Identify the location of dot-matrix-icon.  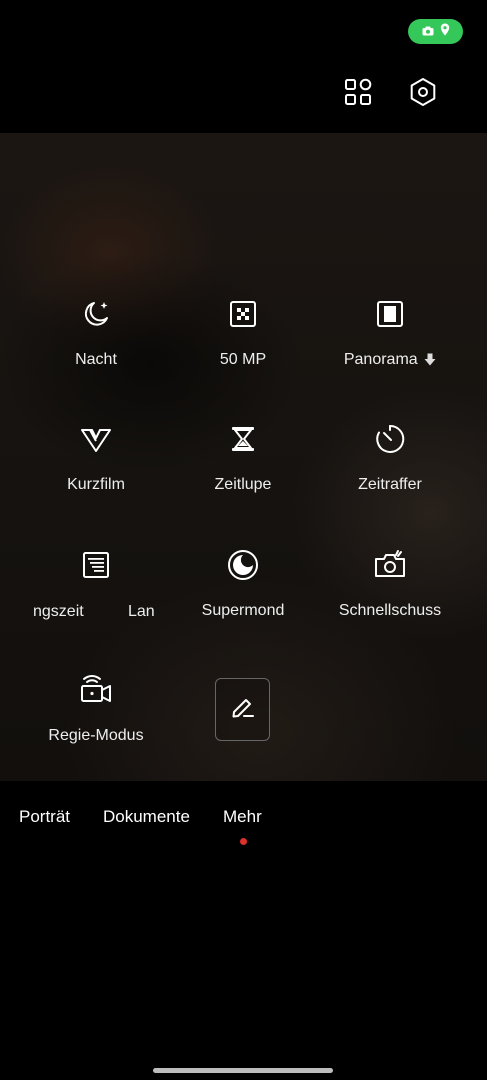
(243, 314).